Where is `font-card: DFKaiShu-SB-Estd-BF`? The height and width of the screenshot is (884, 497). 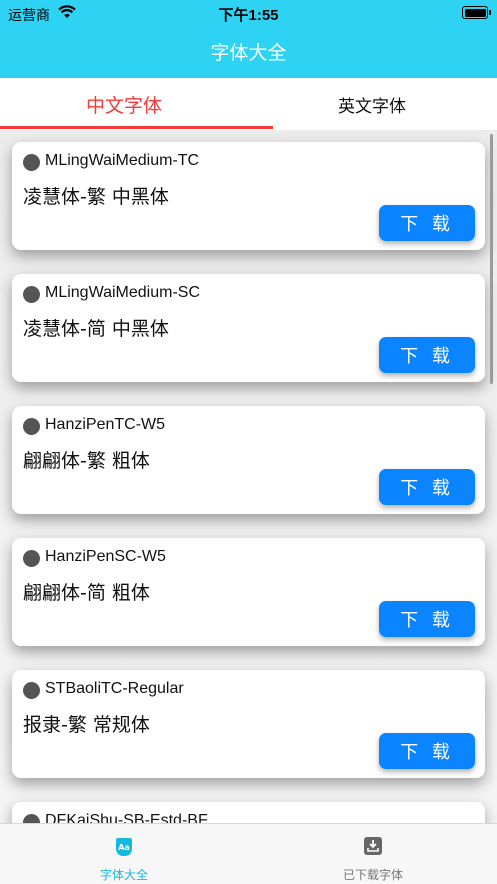
font-card: DFKaiShu-SB-Estd-BF is located at coordinates (248, 812).